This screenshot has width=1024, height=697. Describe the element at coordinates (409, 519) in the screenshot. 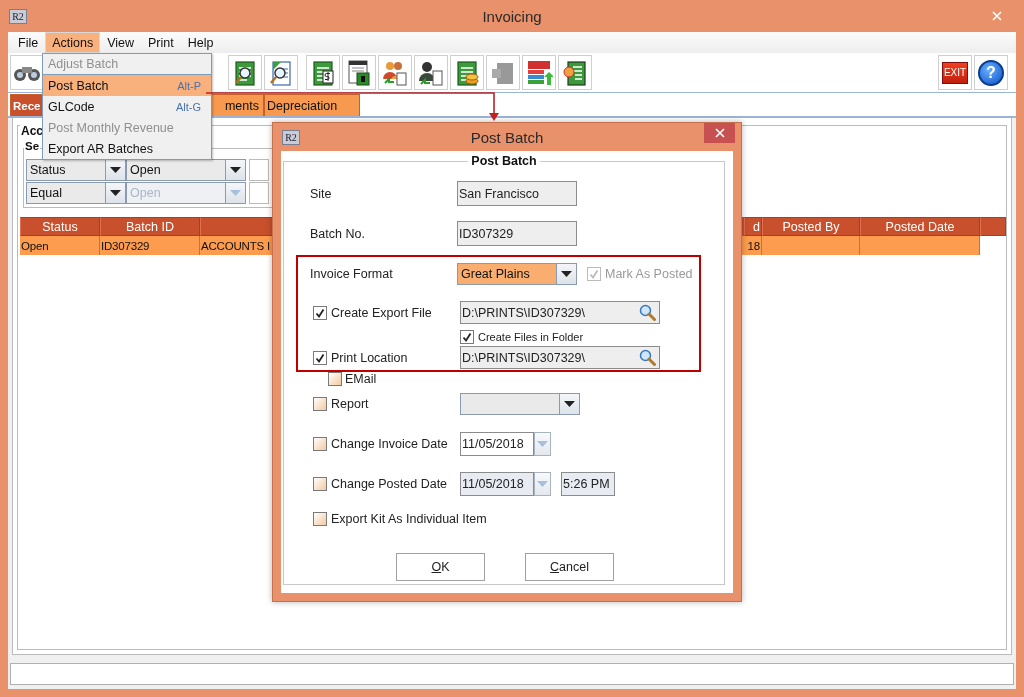

I see `checkbox-label: Export Kit As Individual Item` at that location.